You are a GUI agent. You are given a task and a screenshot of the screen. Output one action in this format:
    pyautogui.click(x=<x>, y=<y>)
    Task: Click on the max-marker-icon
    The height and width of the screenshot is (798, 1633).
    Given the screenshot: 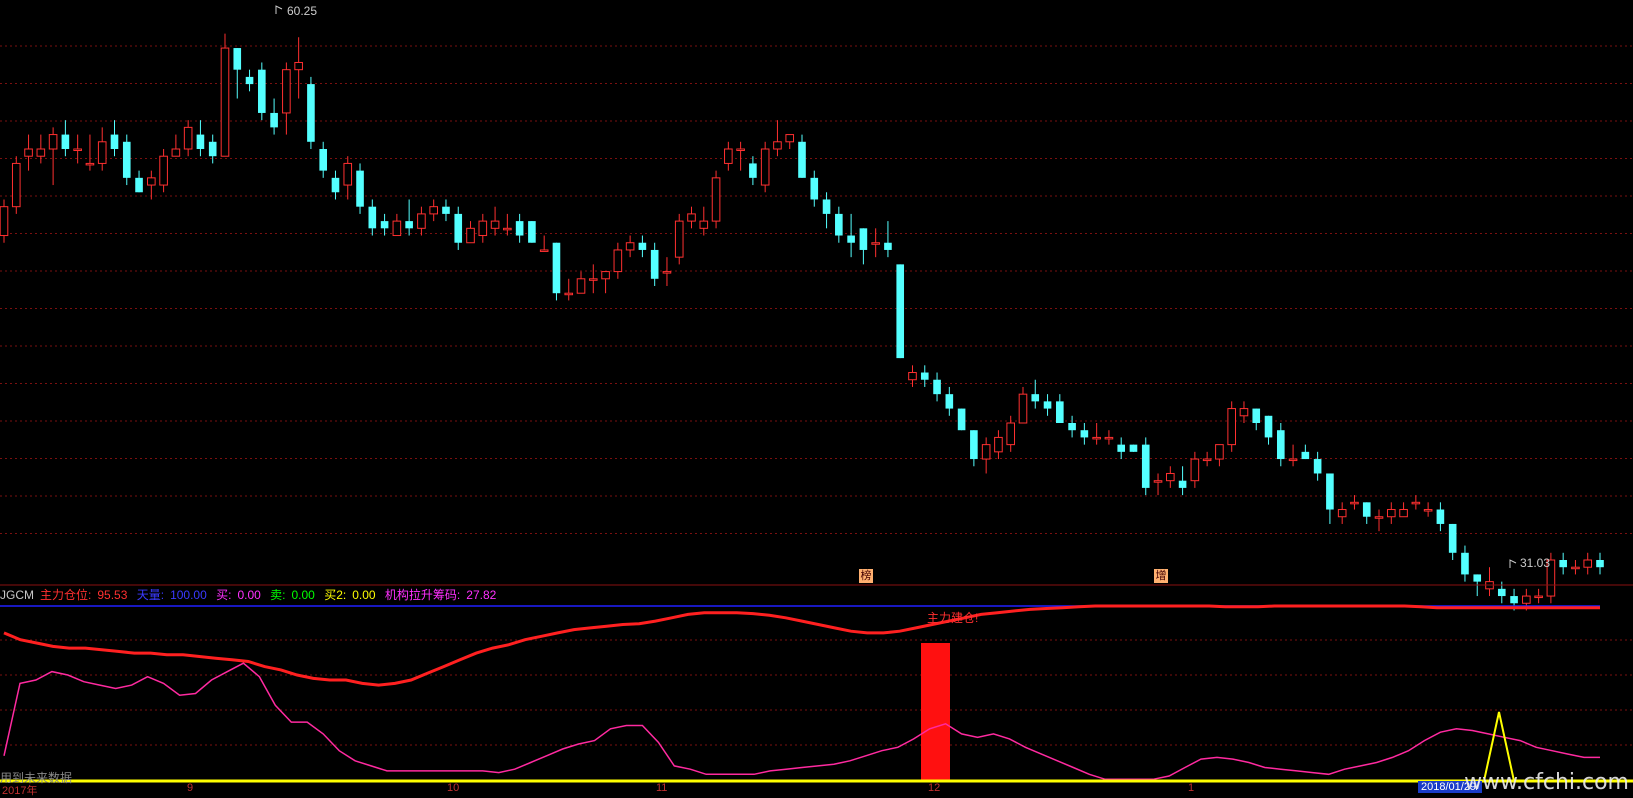 What is the action you would take?
    pyautogui.click(x=279, y=9)
    